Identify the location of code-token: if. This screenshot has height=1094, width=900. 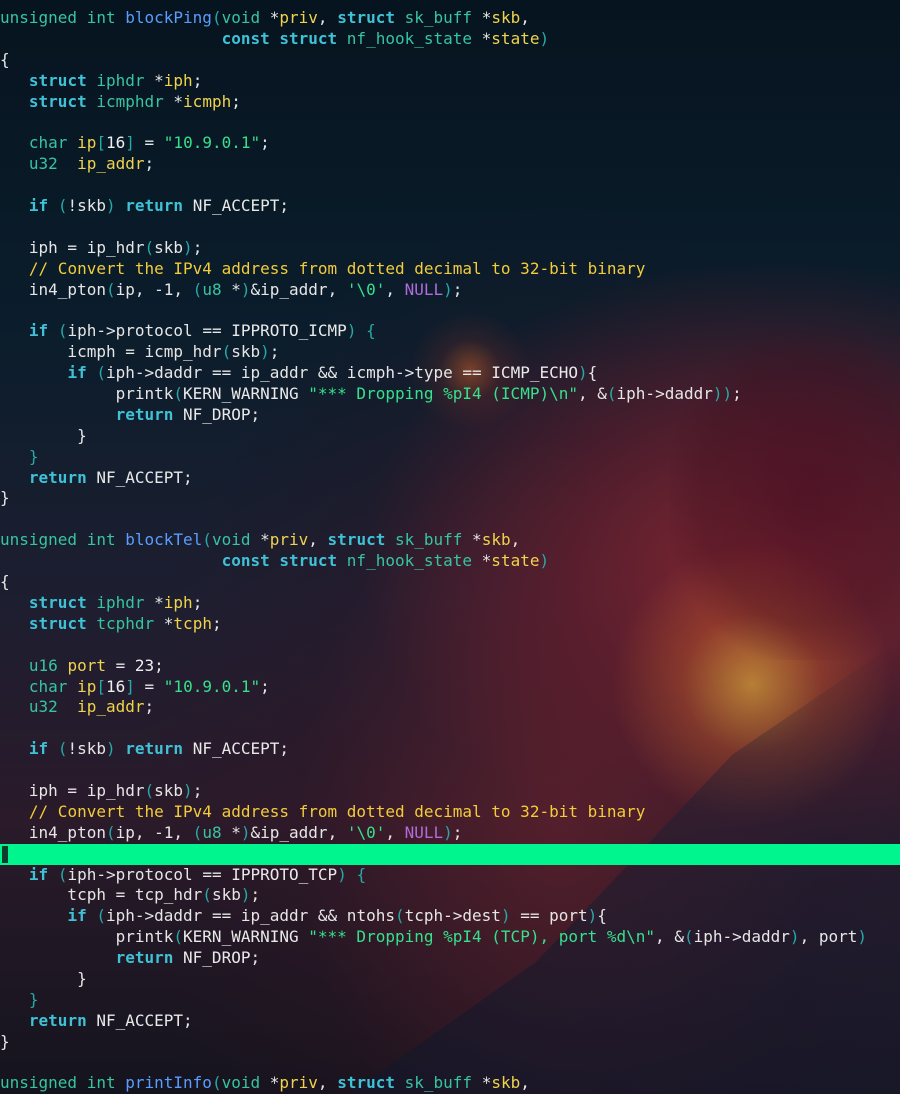
(43, 331).